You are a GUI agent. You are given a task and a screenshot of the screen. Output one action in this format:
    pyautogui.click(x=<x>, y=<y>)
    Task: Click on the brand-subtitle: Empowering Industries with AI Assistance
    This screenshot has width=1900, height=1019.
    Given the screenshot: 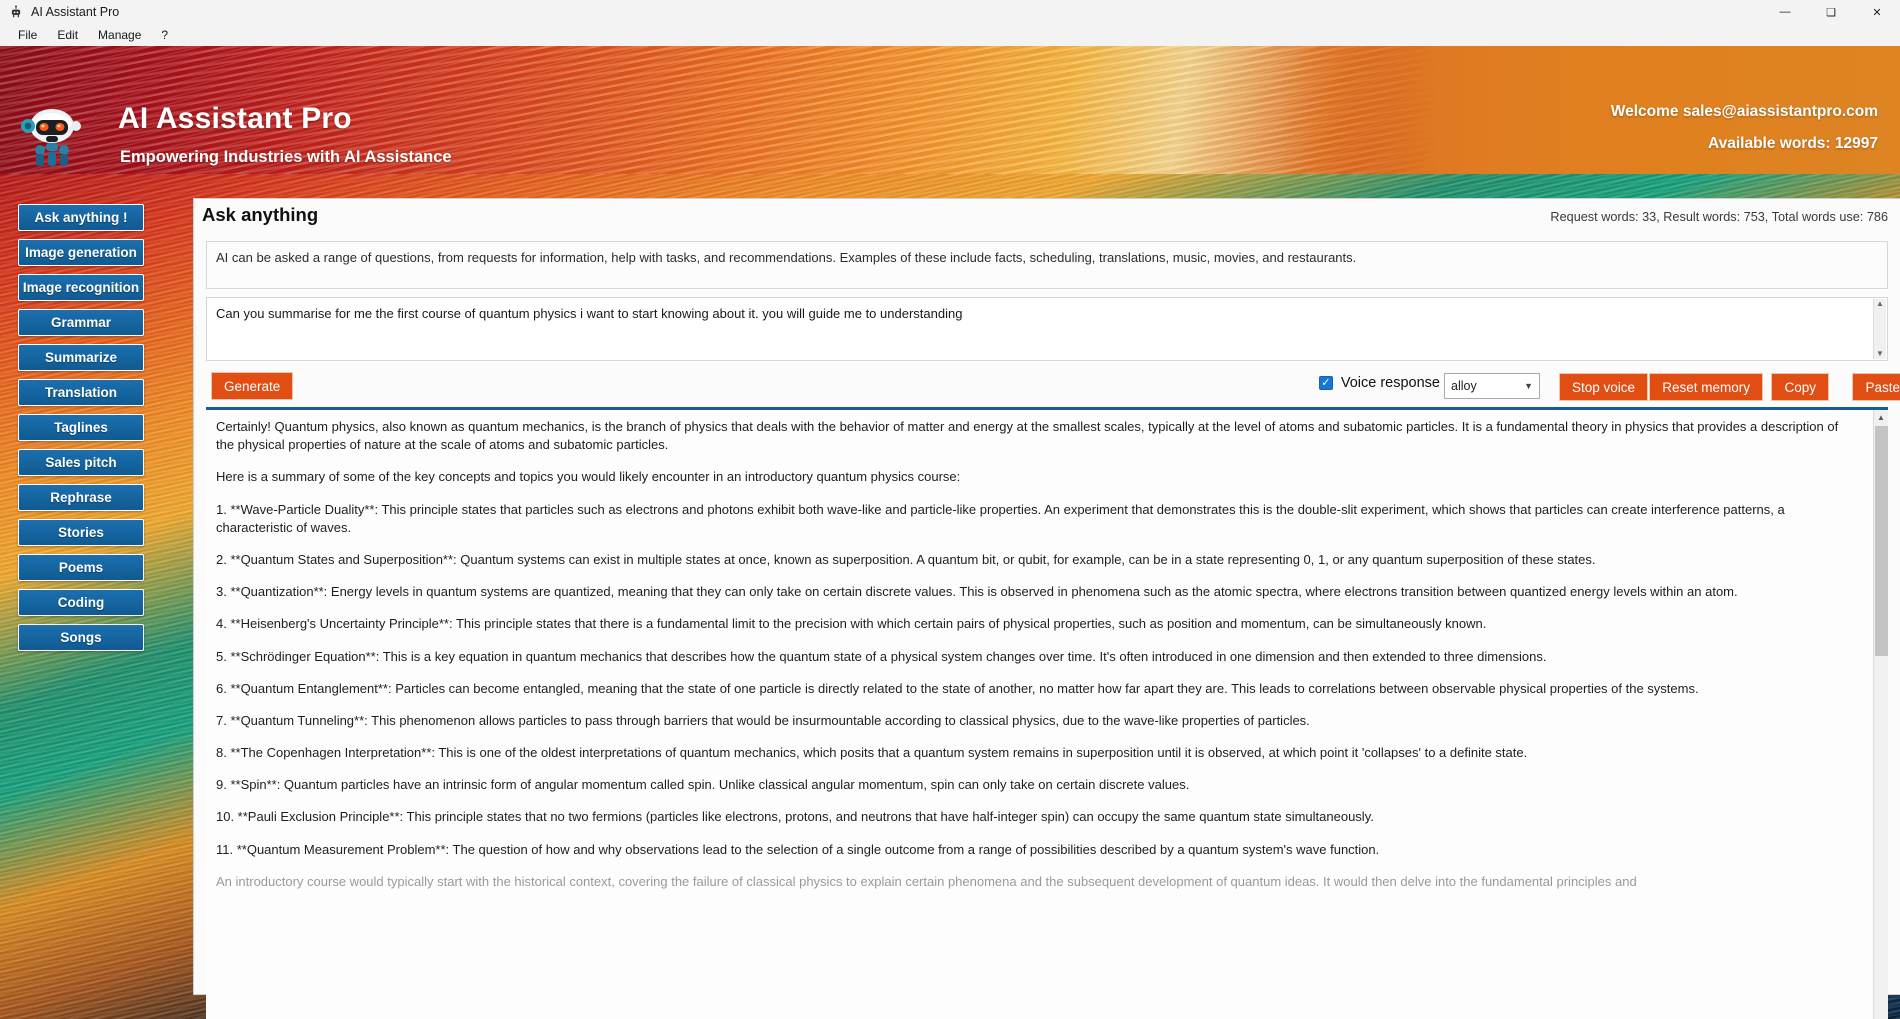 What is the action you would take?
    pyautogui.click(x=286, y=157)
    